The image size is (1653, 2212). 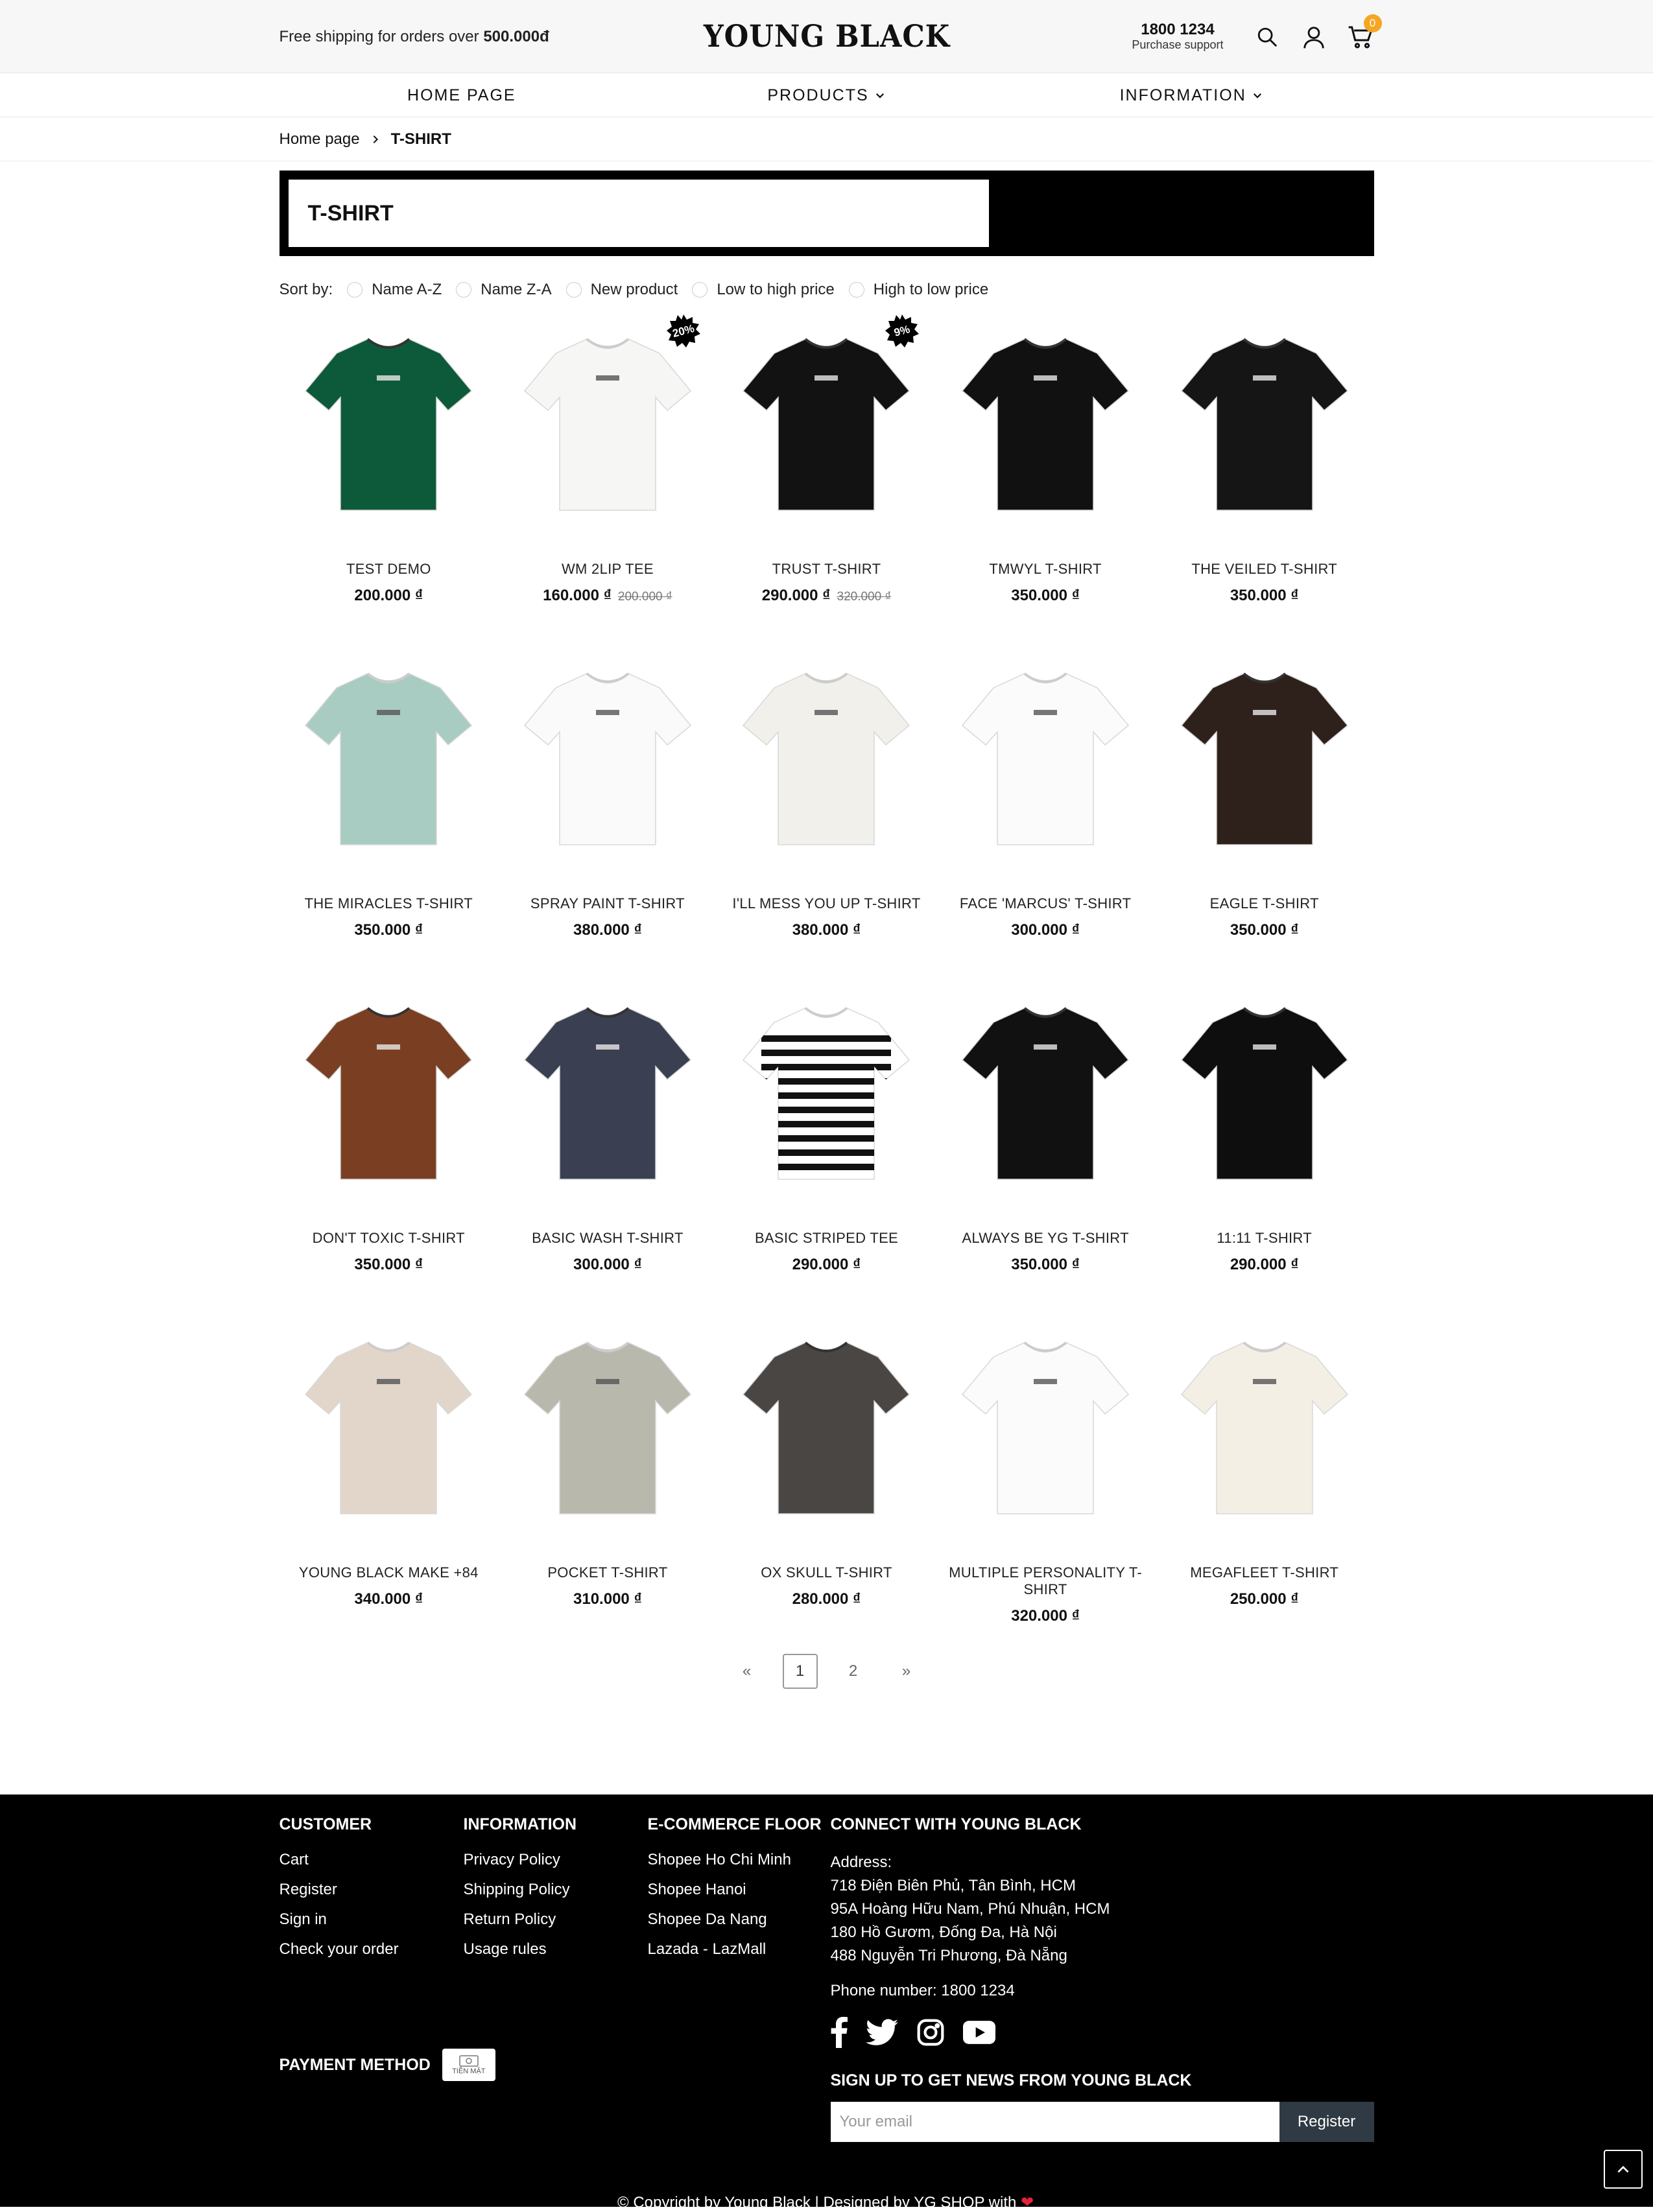 I want to click on footer-link-shipping: Shipping Policy, so click(x=556, y=1890).